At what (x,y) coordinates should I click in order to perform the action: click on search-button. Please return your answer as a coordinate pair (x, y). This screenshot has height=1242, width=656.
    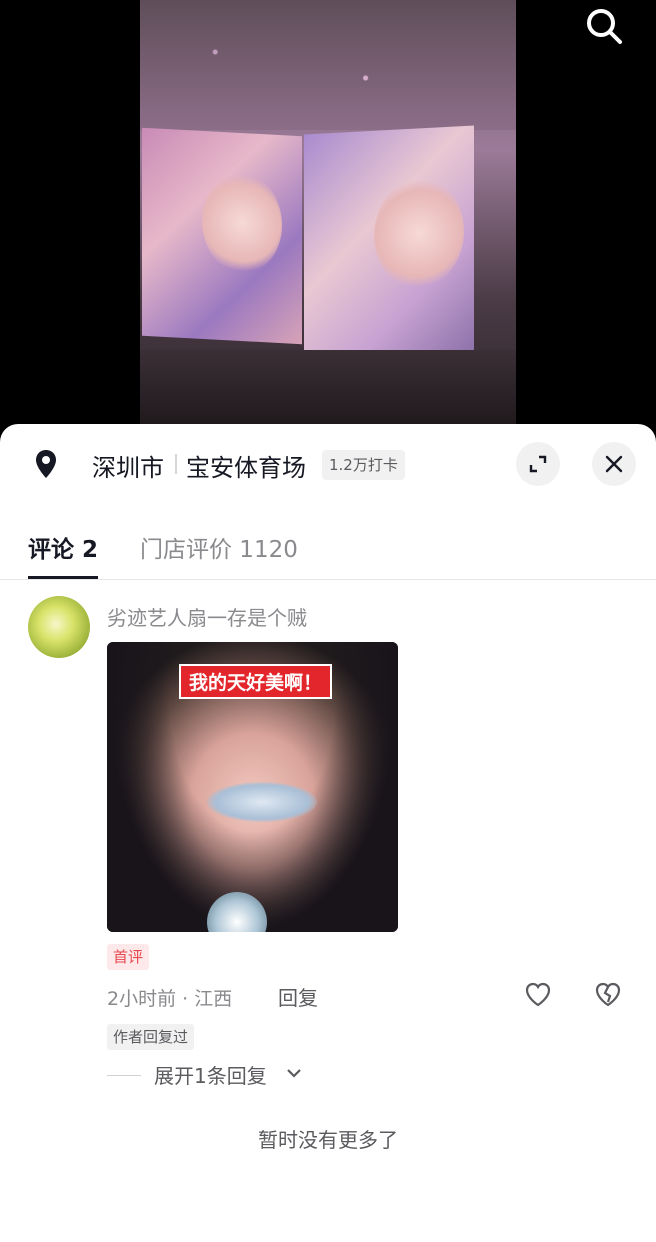
    Looking at the image, I should click on (604, 26).